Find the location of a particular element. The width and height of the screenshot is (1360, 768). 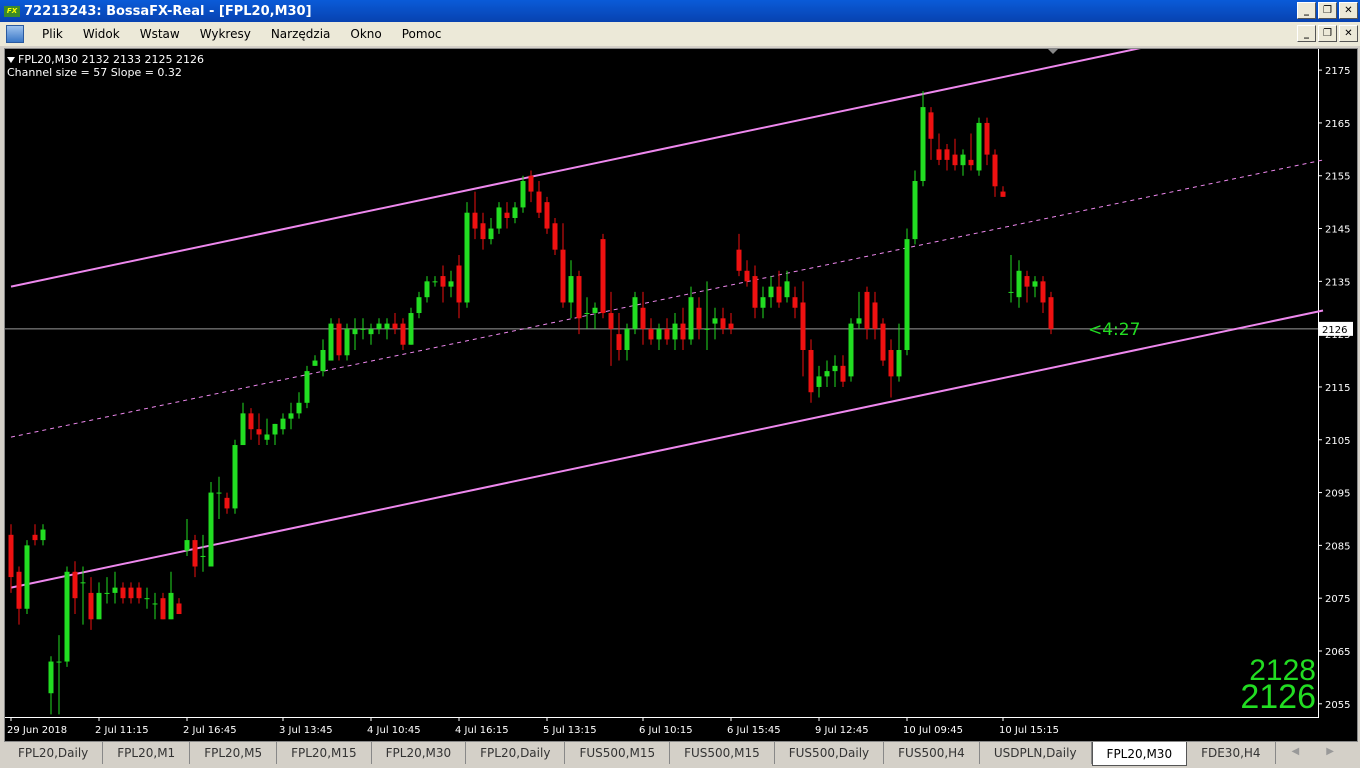

child-restore-button: ❐ is located at coordinates (1327, 33).